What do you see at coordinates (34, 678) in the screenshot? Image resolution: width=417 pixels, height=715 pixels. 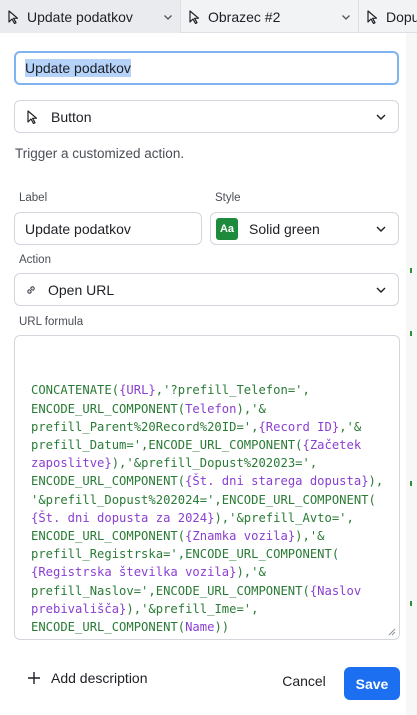 I see `plus-icon` at bounding box center [34, 678].